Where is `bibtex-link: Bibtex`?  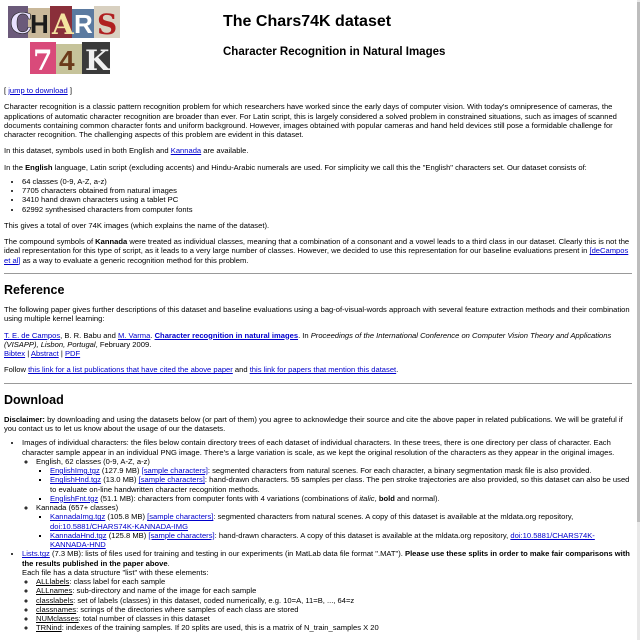 bibtex-link: Bibtex is located at coordinates (14, 353).